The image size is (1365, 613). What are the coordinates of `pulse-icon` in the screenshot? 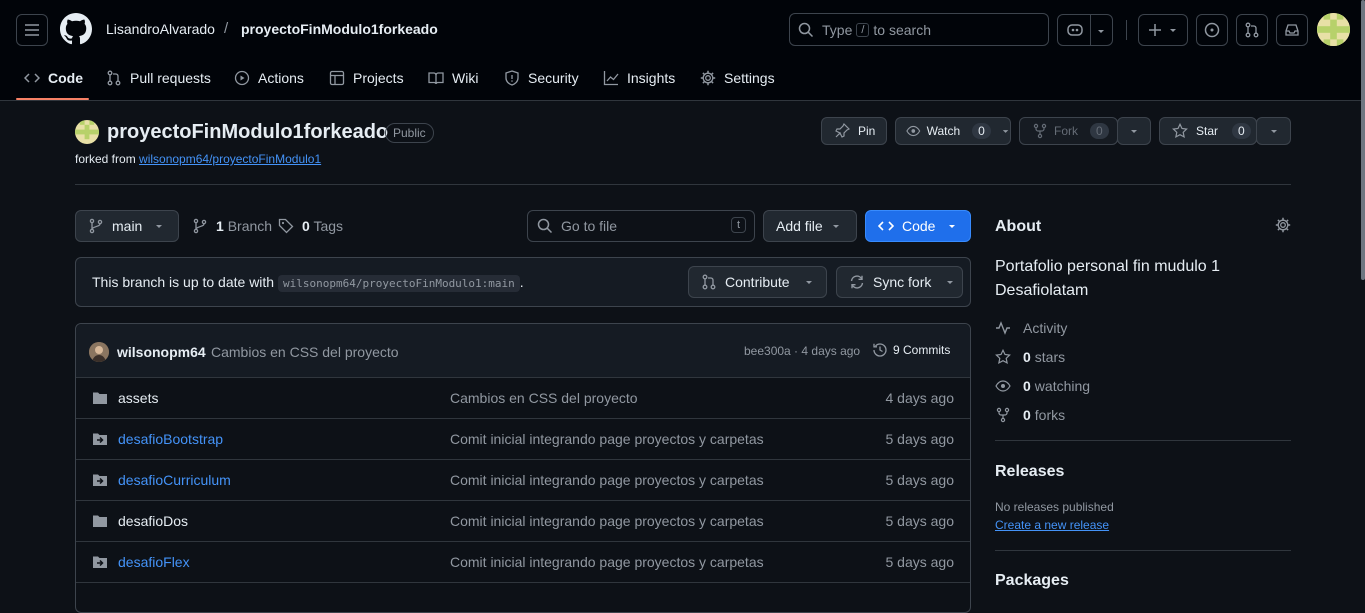 It's located at (1003, 328).